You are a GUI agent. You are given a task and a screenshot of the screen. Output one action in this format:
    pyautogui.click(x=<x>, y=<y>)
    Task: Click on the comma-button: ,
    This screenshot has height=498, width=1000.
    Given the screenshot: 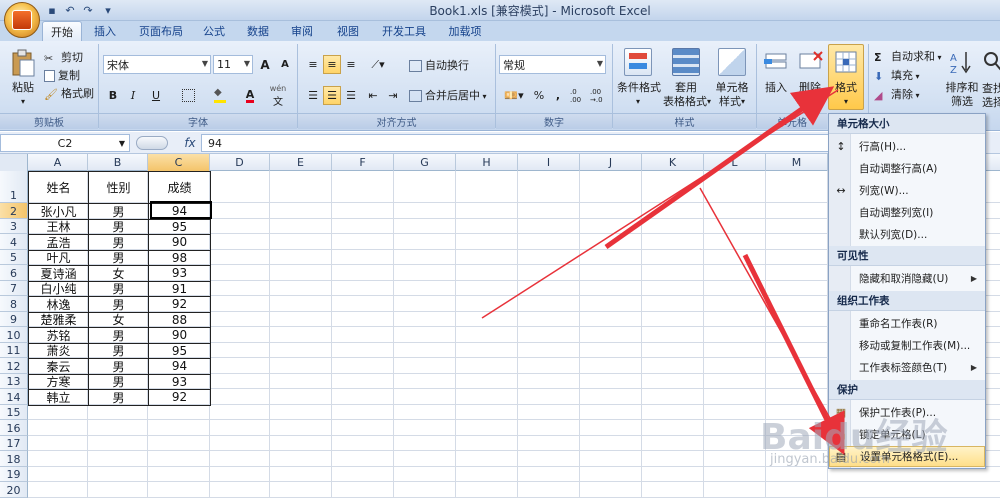 What is the action you would take?
    pyautogui.click(x=558, y=95)
    